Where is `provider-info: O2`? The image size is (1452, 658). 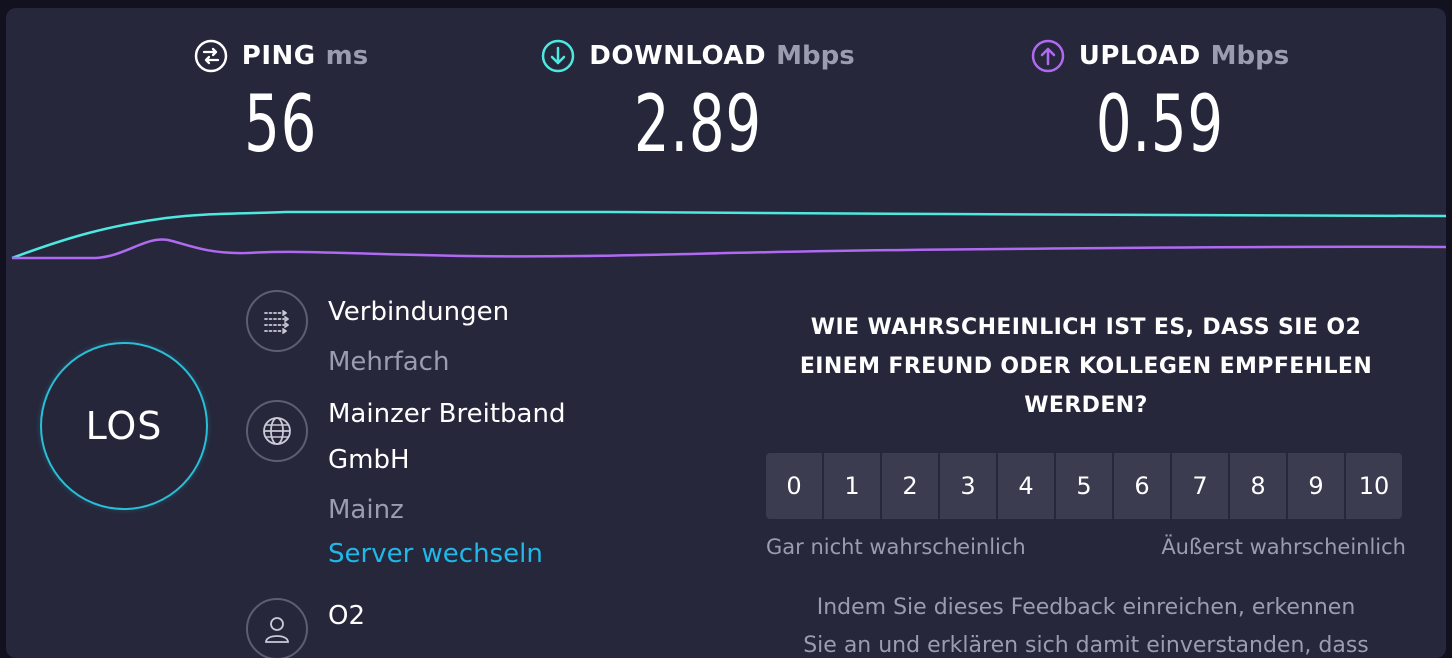 provider-info: O2 is located at coordinates (305, 628).